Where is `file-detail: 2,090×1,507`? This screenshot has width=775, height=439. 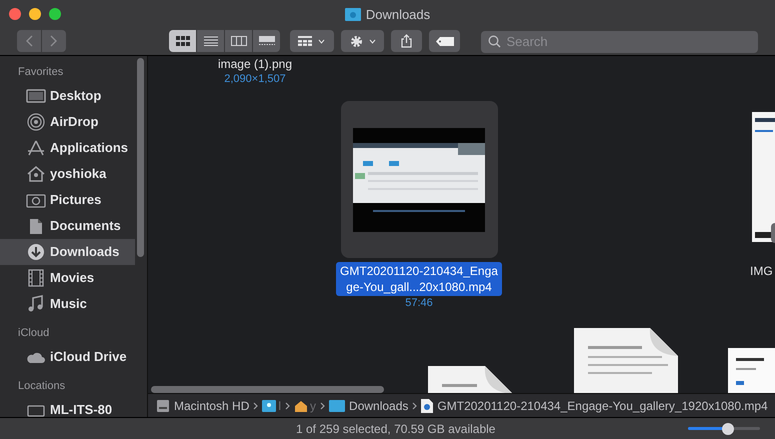
file-detail: 2,090×1,507 is located at coordinates (255, 79).